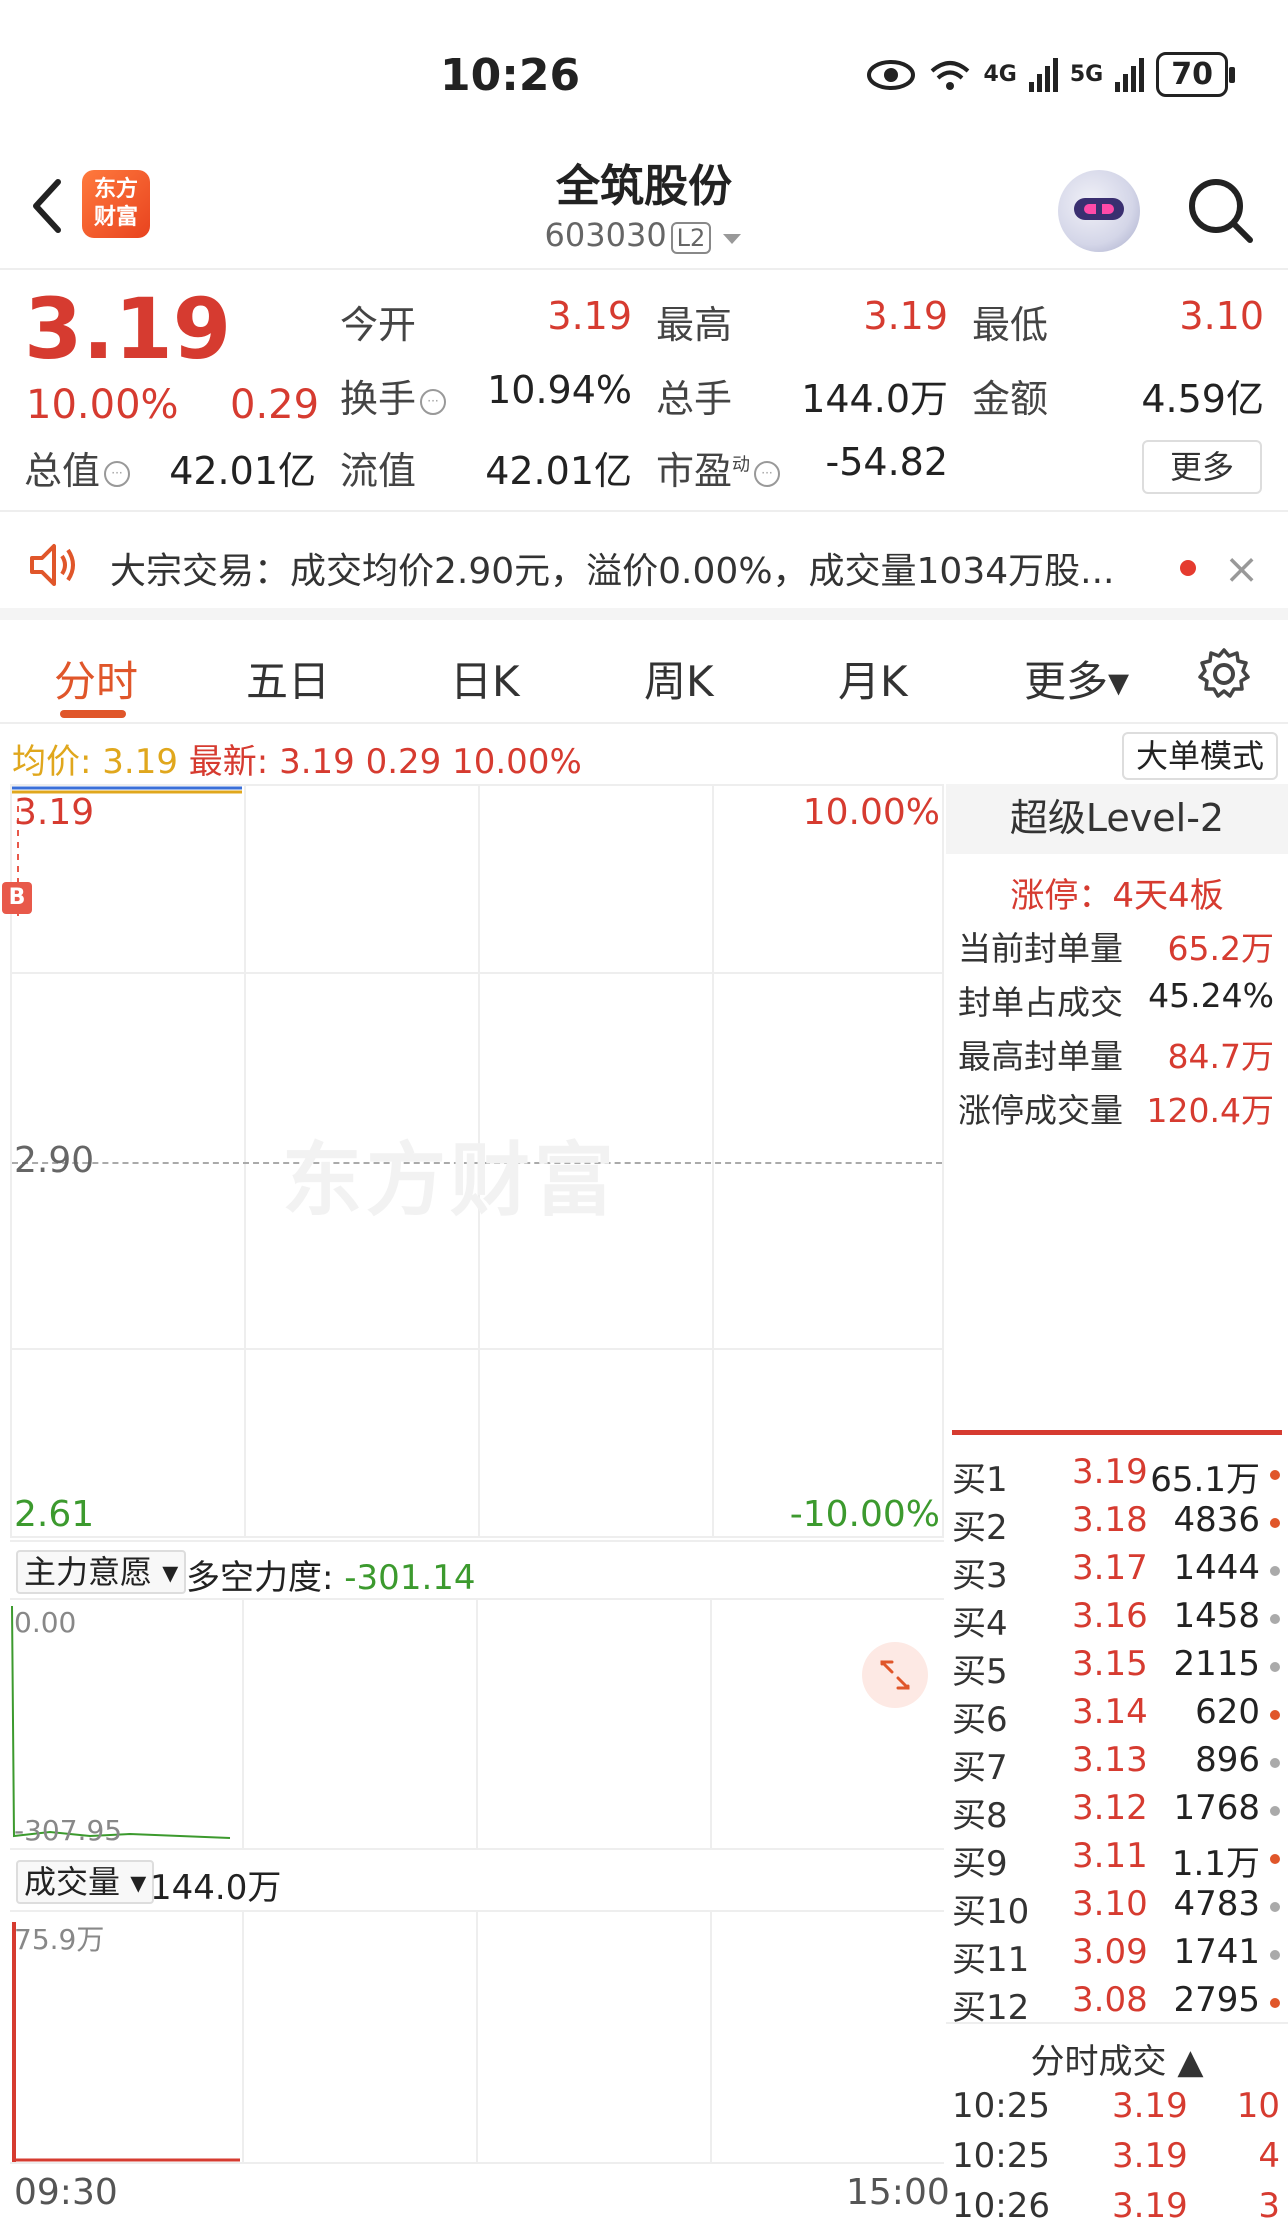 Image resolution: width=1288 pixels, height=2229 pixels. I want to click on dropdown-triangle-icon, so click(732, 239).